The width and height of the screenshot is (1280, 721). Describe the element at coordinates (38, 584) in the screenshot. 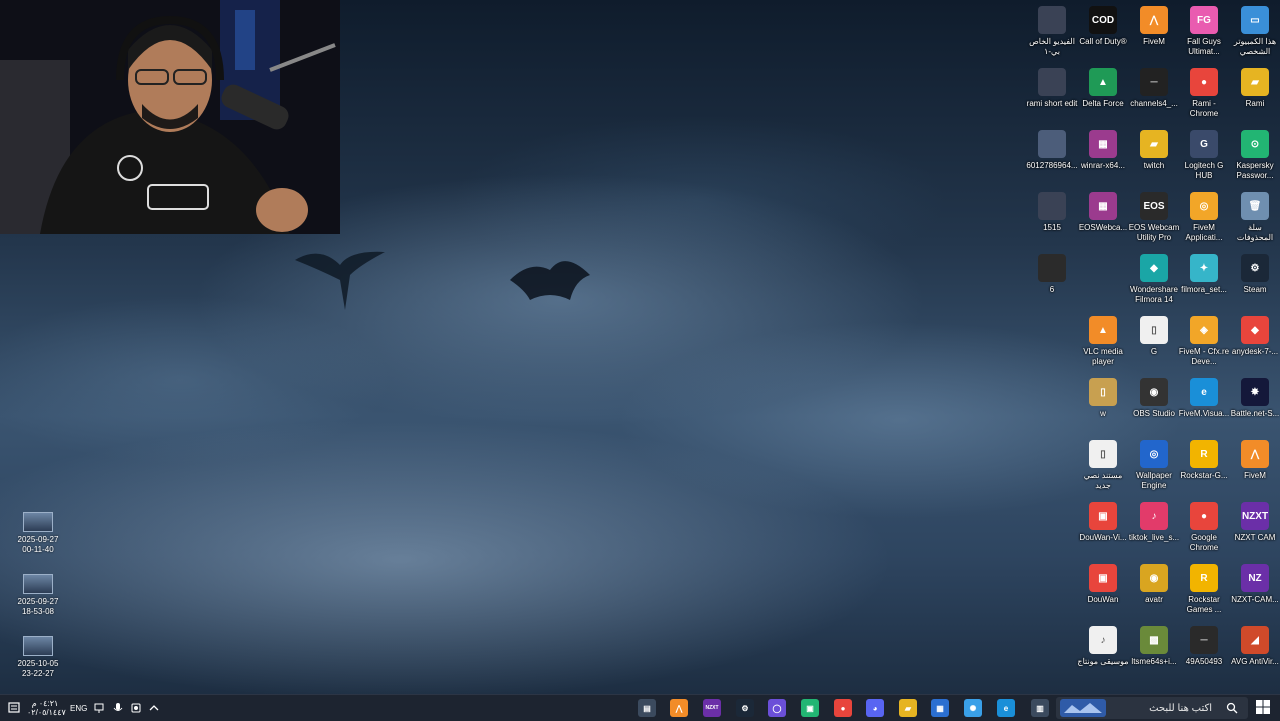

I see `thumbnail-icon` at that location.